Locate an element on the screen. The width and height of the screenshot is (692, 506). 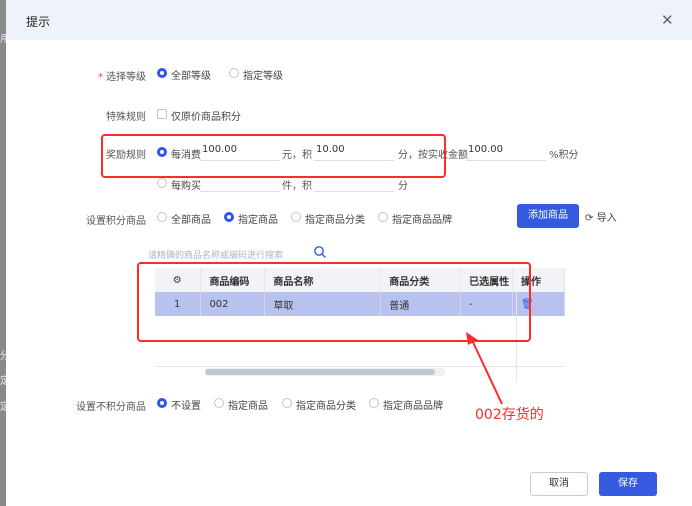
radio-not-set is located at coordinates (162, 403).